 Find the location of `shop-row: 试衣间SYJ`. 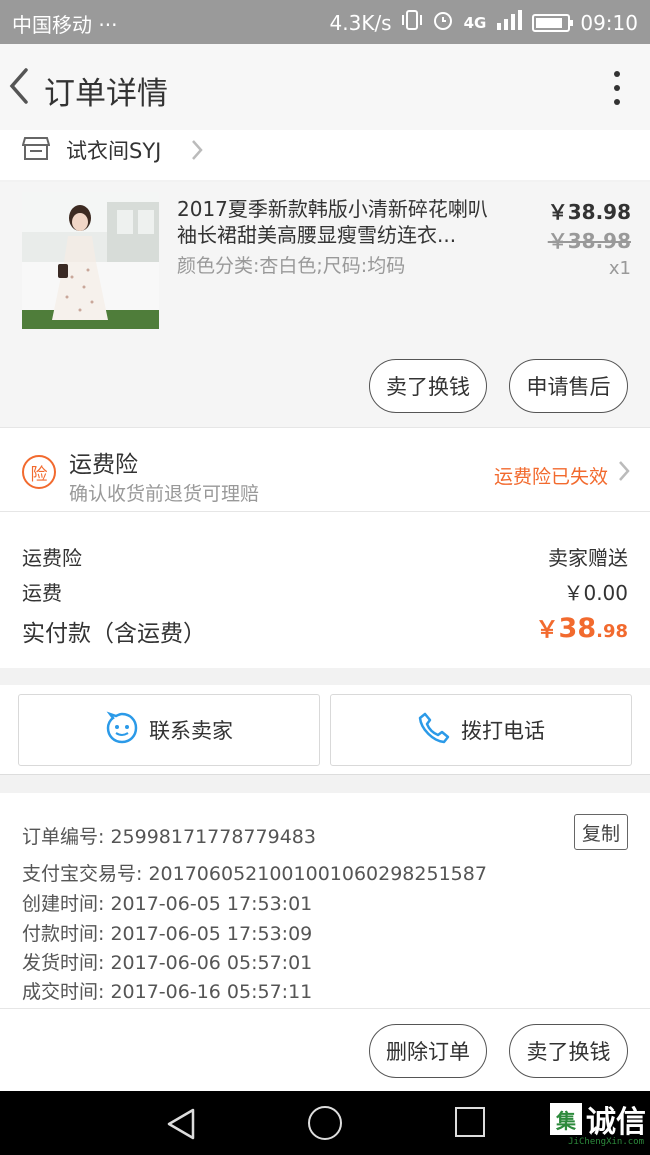

shop-row: 试衣间SYJ is located at coordinates (325, 155).